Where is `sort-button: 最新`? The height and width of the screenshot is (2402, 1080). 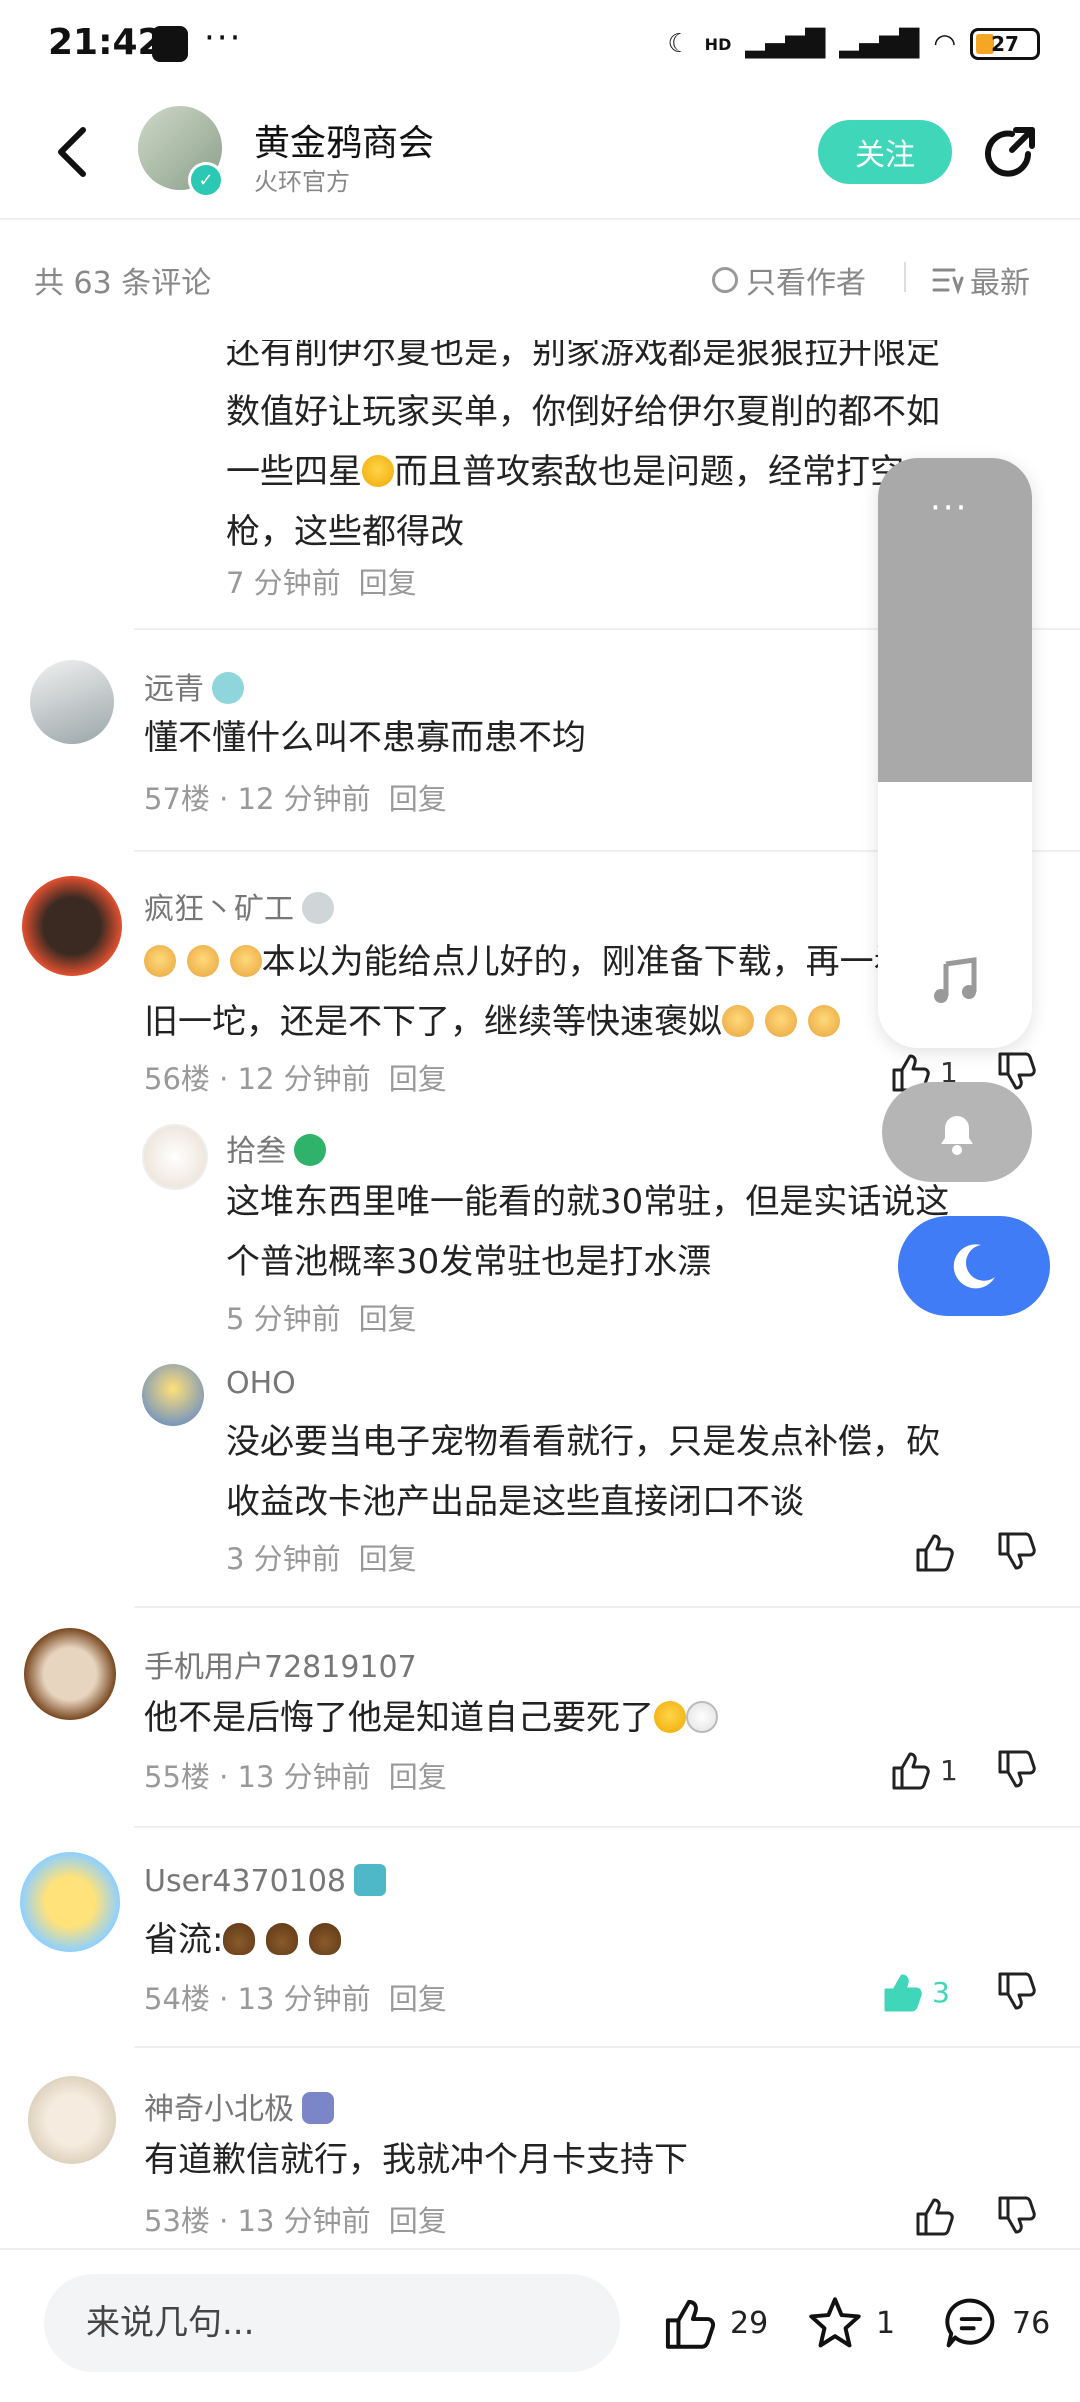 sort-button: 最新 is located at coordinates (981, 280).